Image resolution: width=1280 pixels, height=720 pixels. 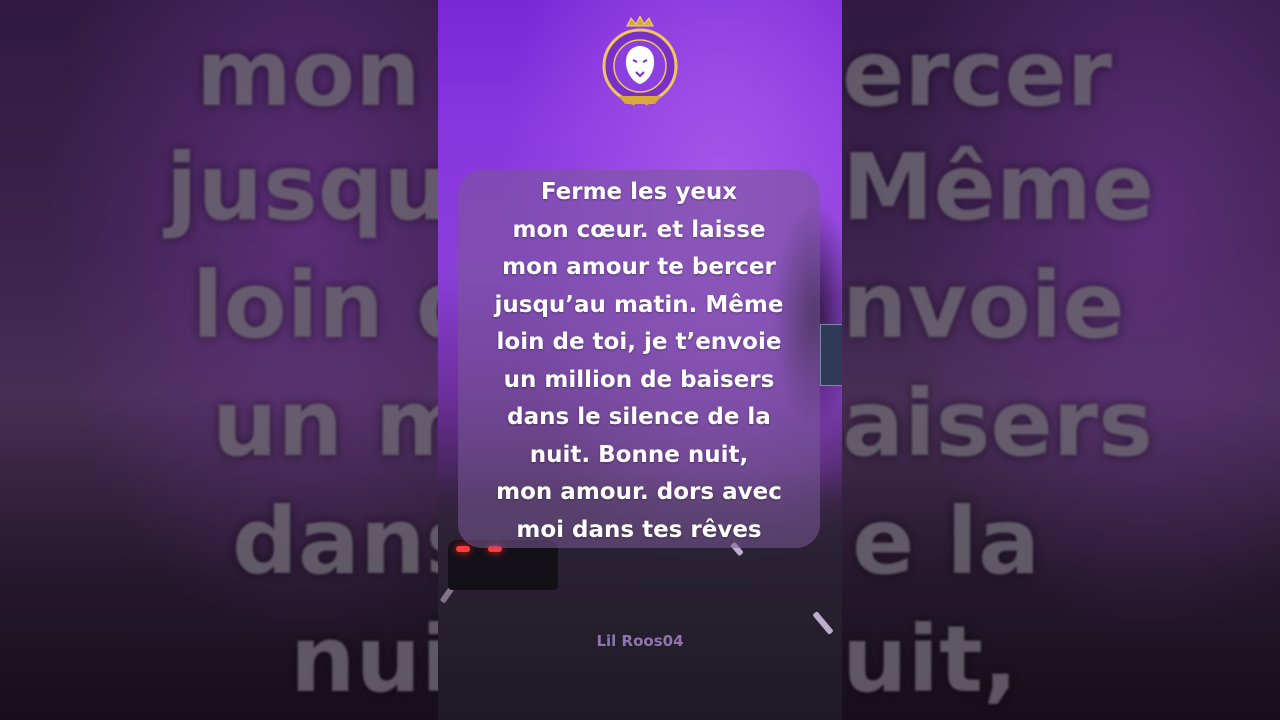 What do you see at coordinates (639, 304) in the screenshot?
I see `quote-line: jusqu’au matin. Même` at bounding box center [639, 304].